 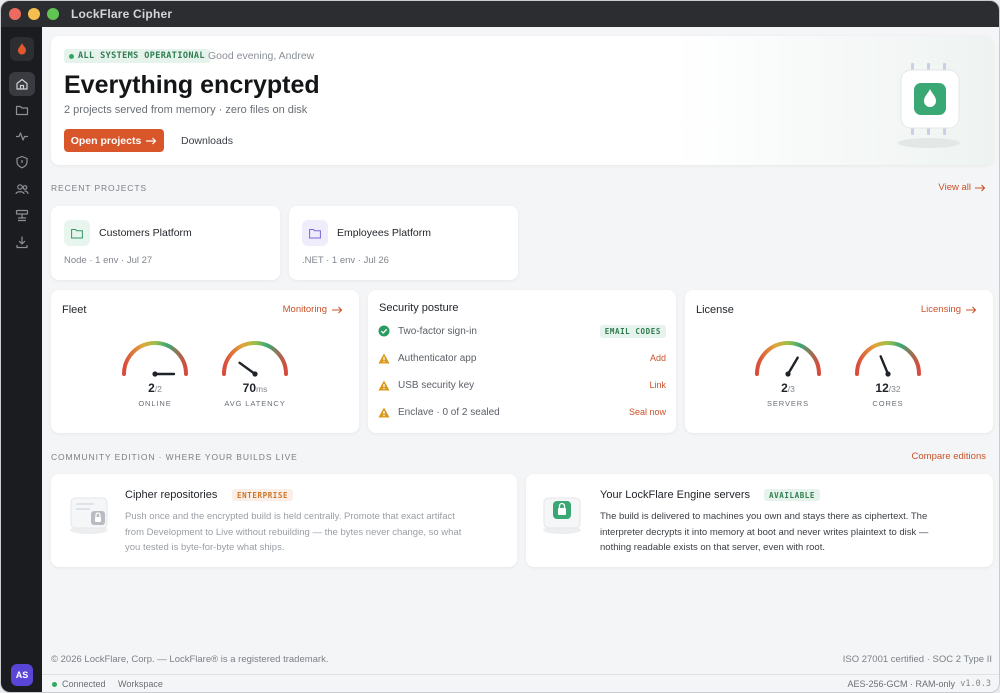 I want to click on monitoring-link: Monitoring, so click(x=313, y=309).